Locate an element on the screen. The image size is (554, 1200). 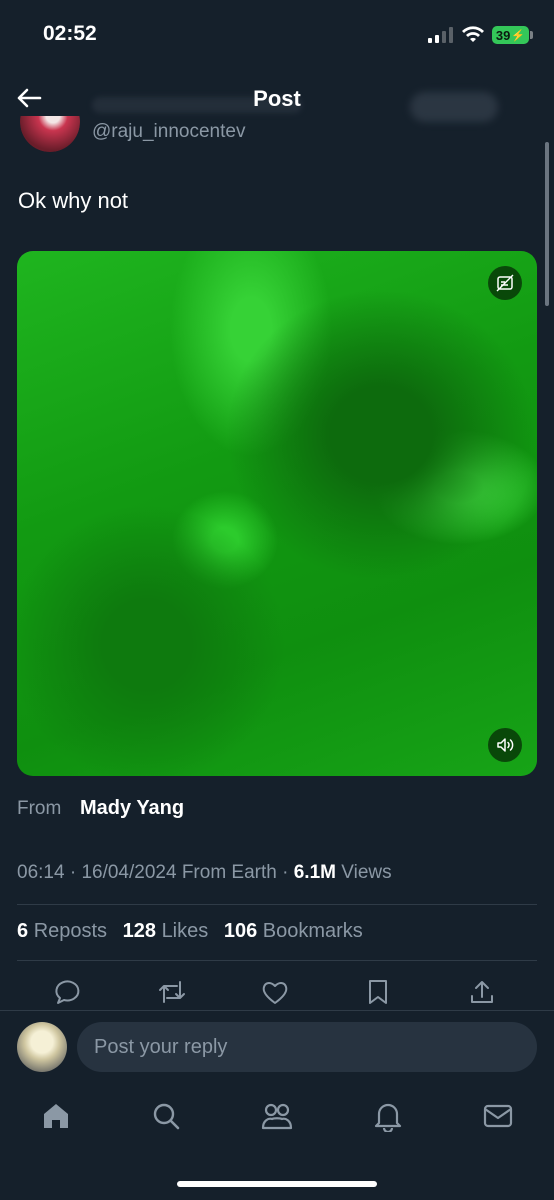
bookmarks-stat: 106 Bookmarks is located at coordinates (293, 931).